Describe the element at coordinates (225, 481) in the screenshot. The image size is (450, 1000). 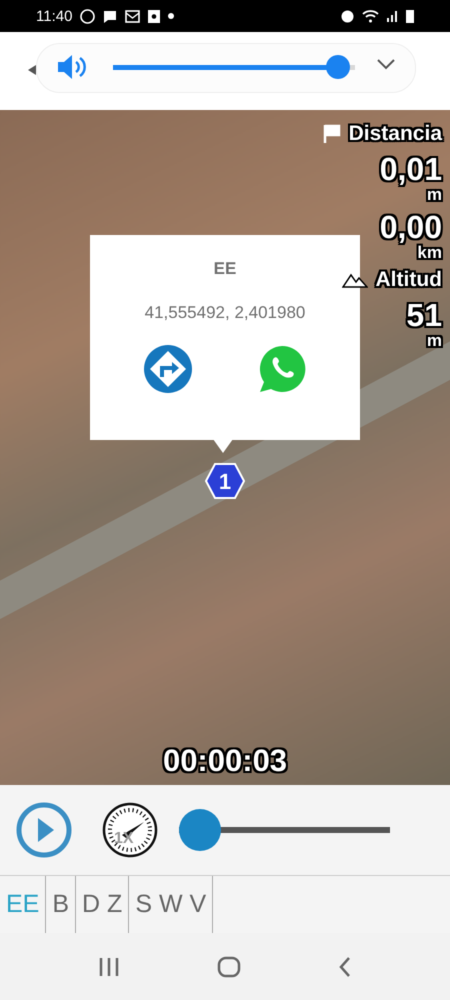
I see `waypoint-marker: 1` at that location.